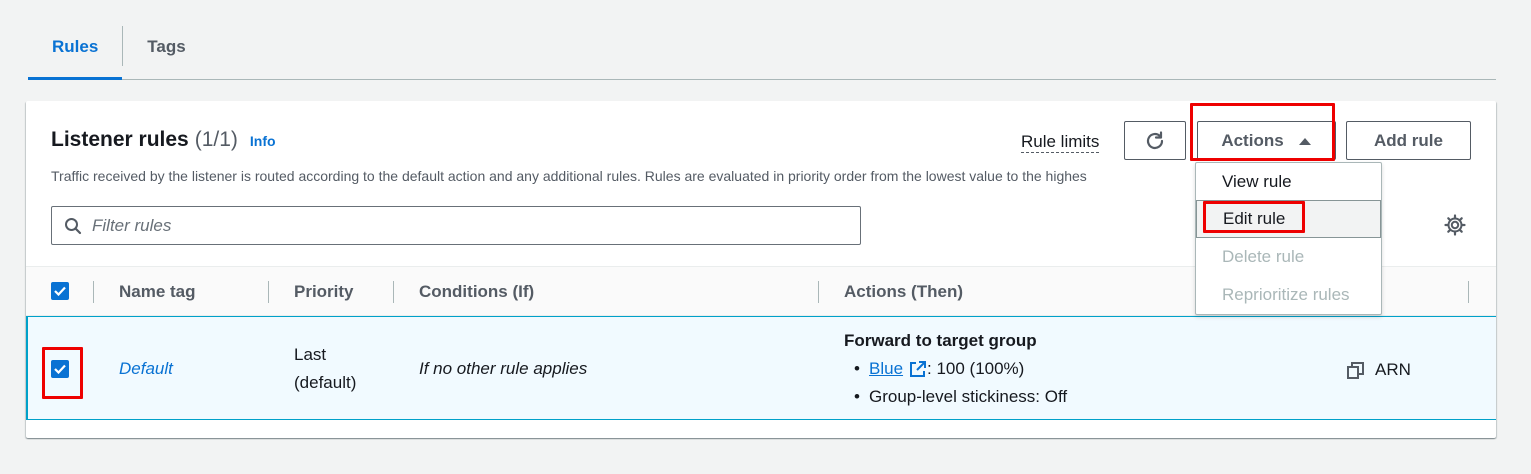 Image resolution: width=1531 pixels, height=474 pixels. Describe the element at coordinates (503, 368) in the screenshot. I see `conditions-text: If no other rule applies` at that location.